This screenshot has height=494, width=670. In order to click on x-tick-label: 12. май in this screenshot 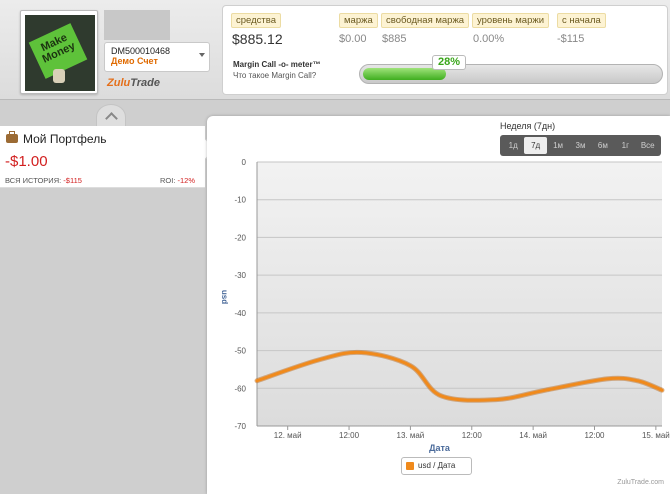, I will do `click(288, 435)`.